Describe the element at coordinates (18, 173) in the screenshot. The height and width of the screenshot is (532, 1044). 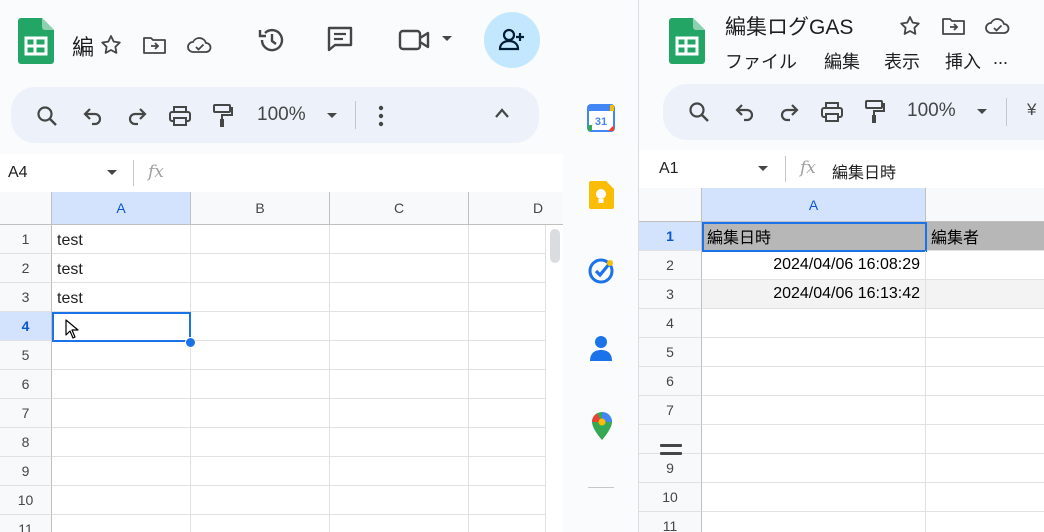
I see `name-box: A4` at that location.